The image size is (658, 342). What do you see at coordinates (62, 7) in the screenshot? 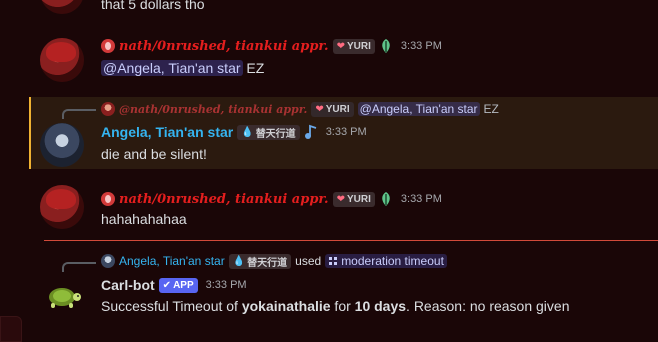
I see `avatar-partial` at bounding box center [62, 7].